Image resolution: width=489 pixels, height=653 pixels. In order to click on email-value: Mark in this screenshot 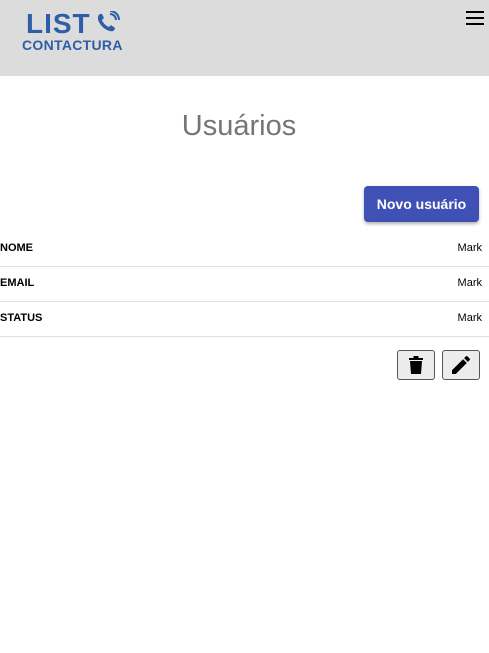, I will do `click(469, 283)`.